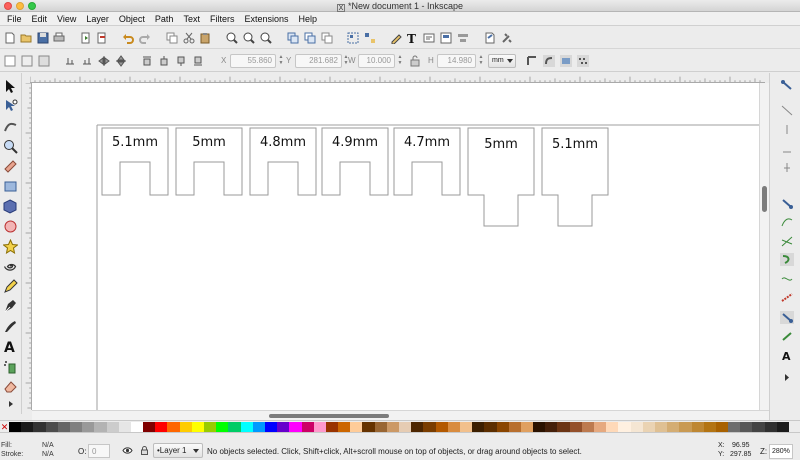 This screenshot has width=800, height=460. I want to click on snapbar-more-icon, so click(787, 377).